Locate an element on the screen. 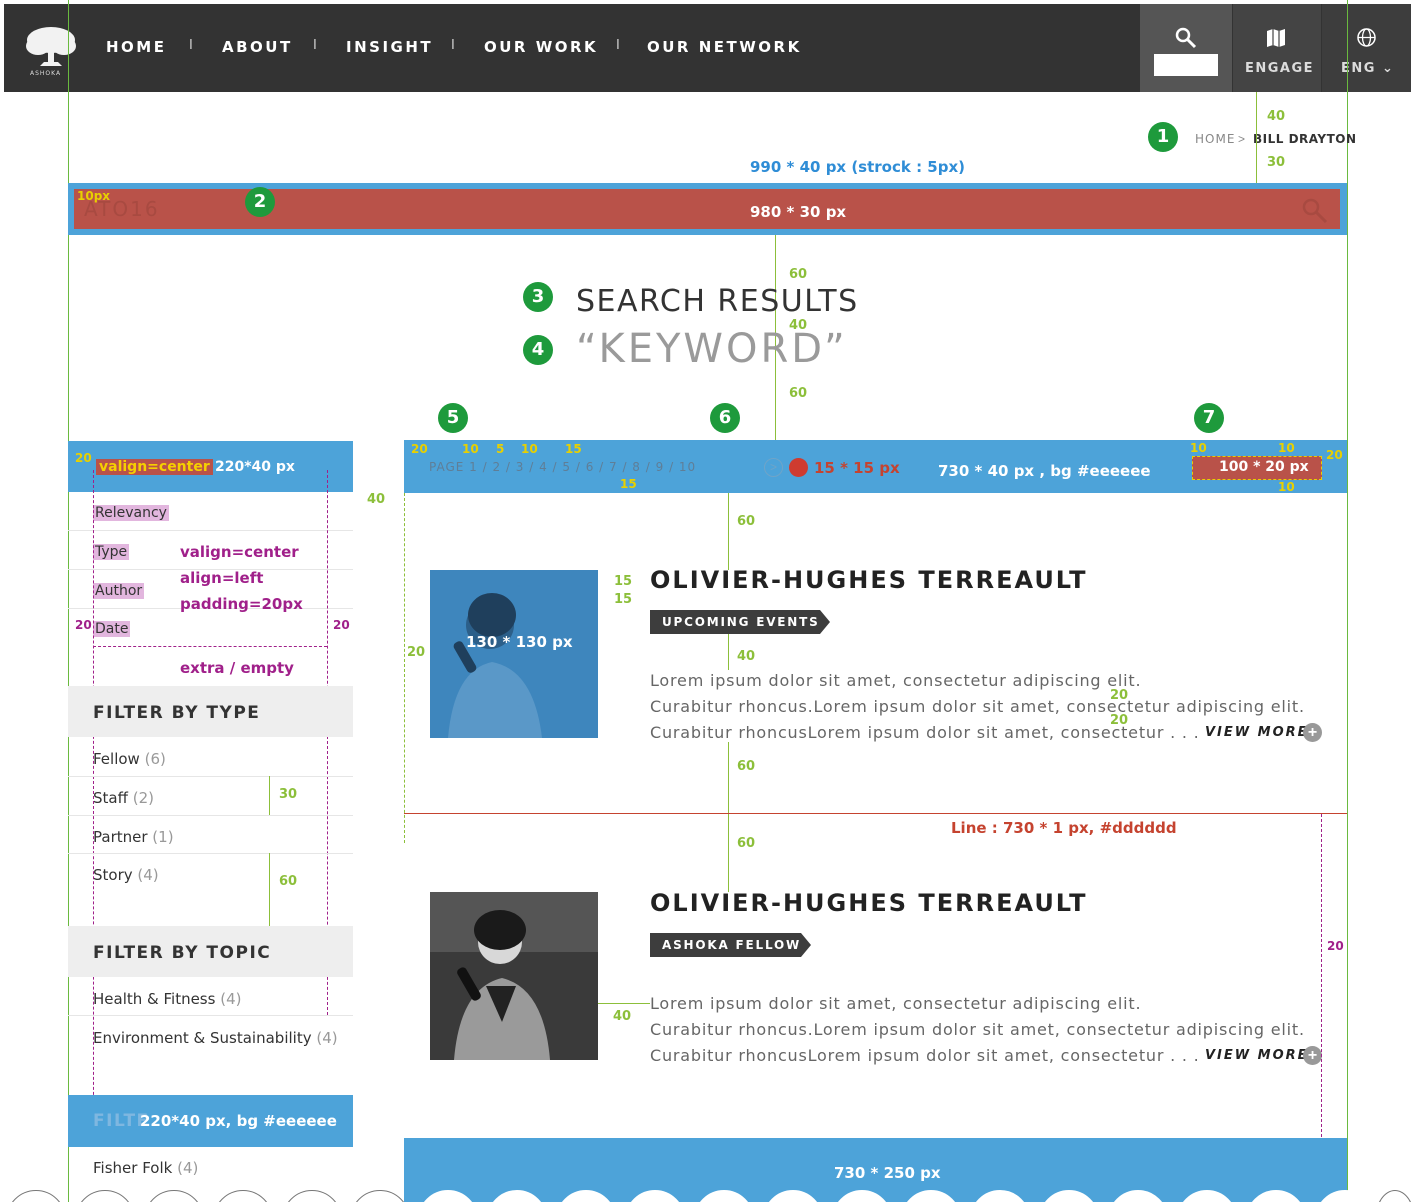 The height and width of the screenshot is (1202, 1415). annotation-badge-1: 1 is located at coordinates (1163, 137).